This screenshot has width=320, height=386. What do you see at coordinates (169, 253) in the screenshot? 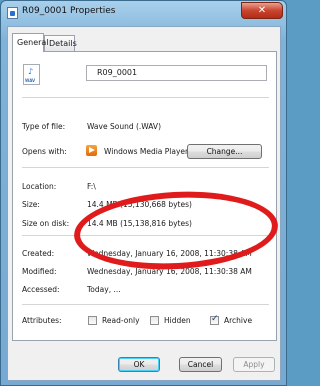
I see `created-value: Wednesday, January 16, 2008, 11:30:38 AM` at bounding box center [169, 253].